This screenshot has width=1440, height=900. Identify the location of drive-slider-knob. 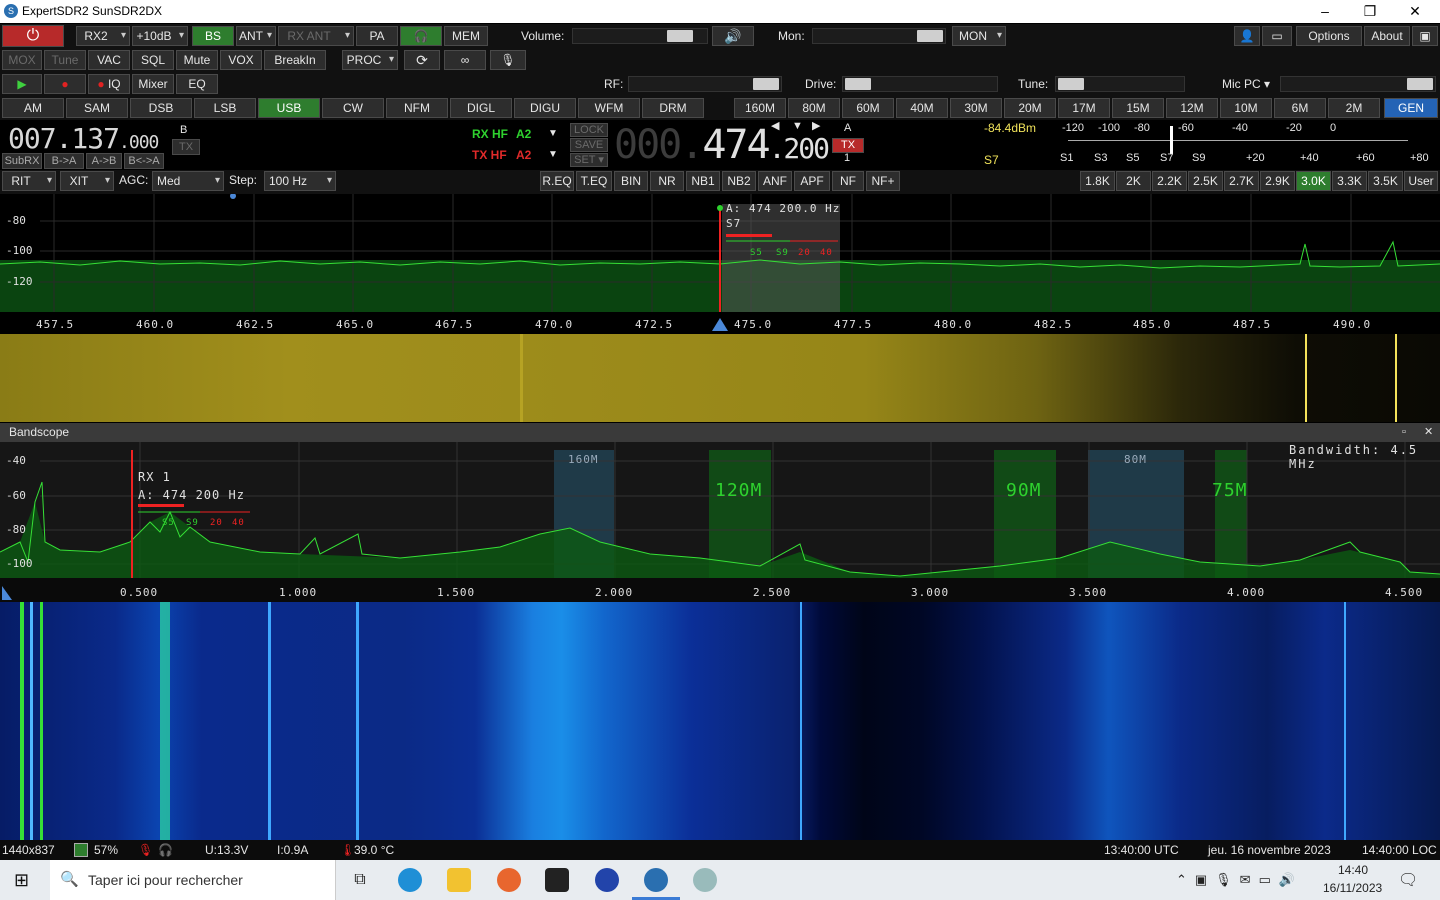
(858, 84).